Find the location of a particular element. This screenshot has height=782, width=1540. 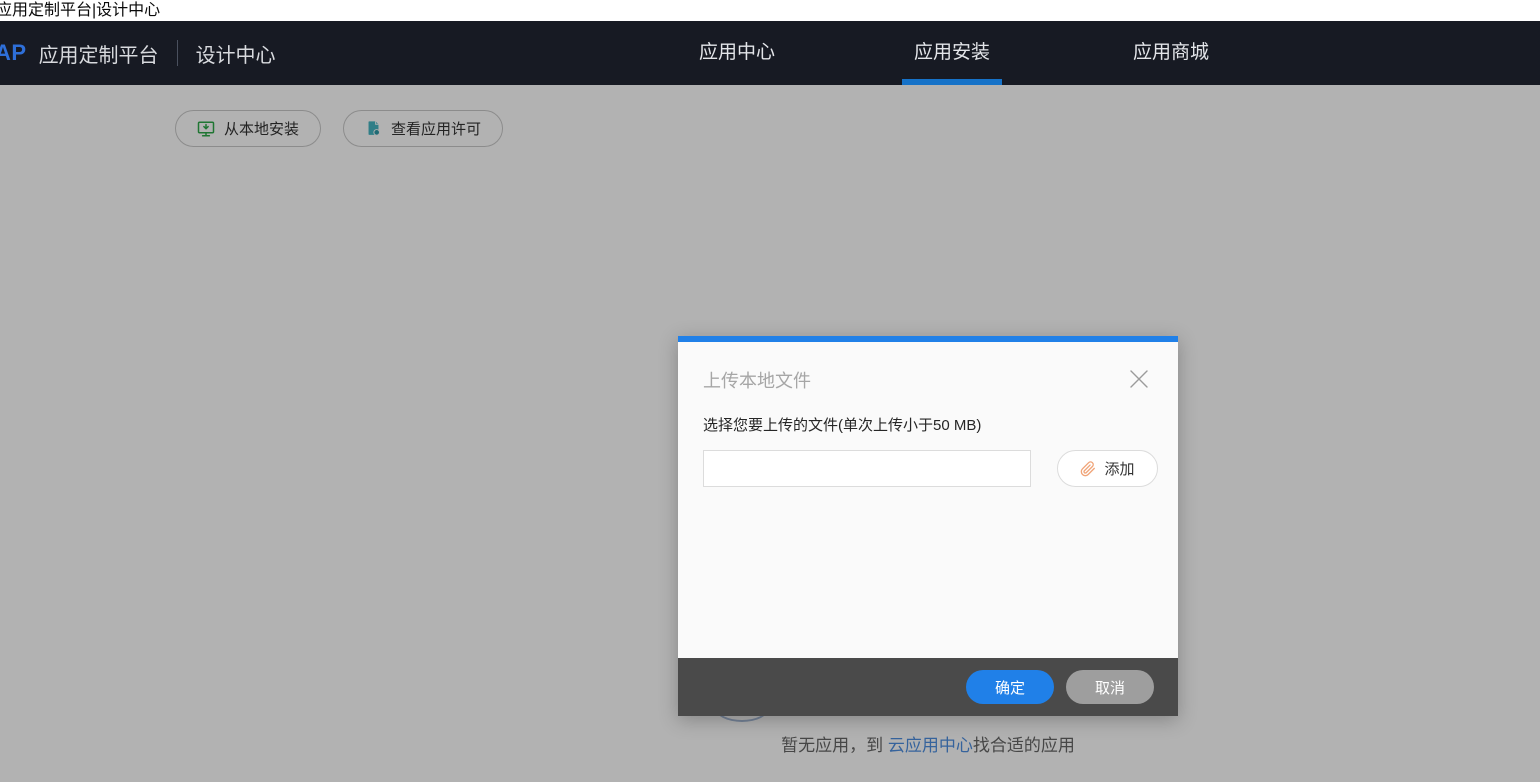

add-file-button: 添加 is located at coordinates (1107, 468).